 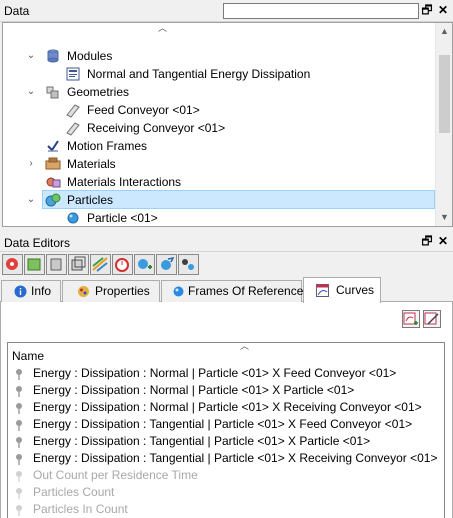 I want to click on scroll-up-arrow-icon: ▲, so click(x=444, y=31).